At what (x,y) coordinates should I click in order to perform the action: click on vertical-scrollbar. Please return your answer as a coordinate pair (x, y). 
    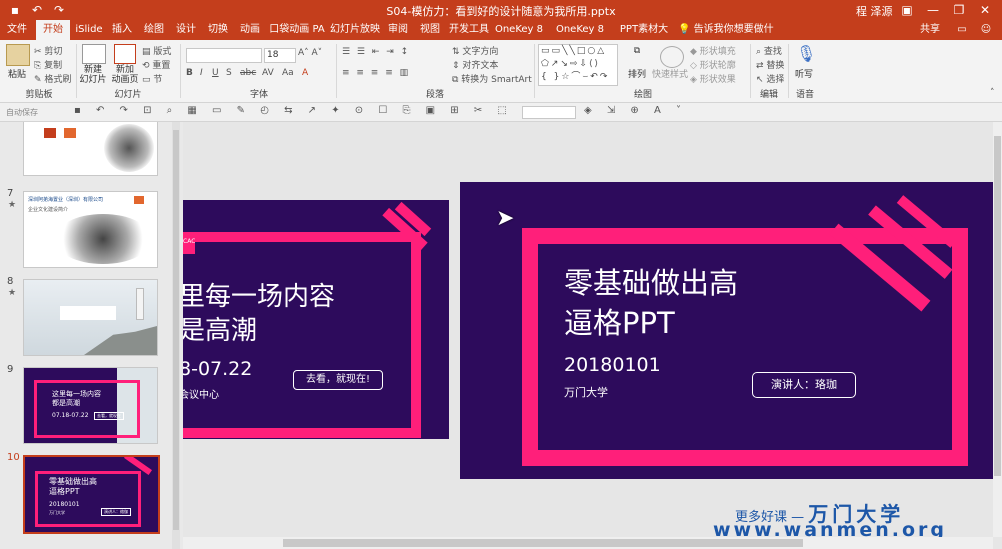
    Looking at the image, I should click on (997, 329).